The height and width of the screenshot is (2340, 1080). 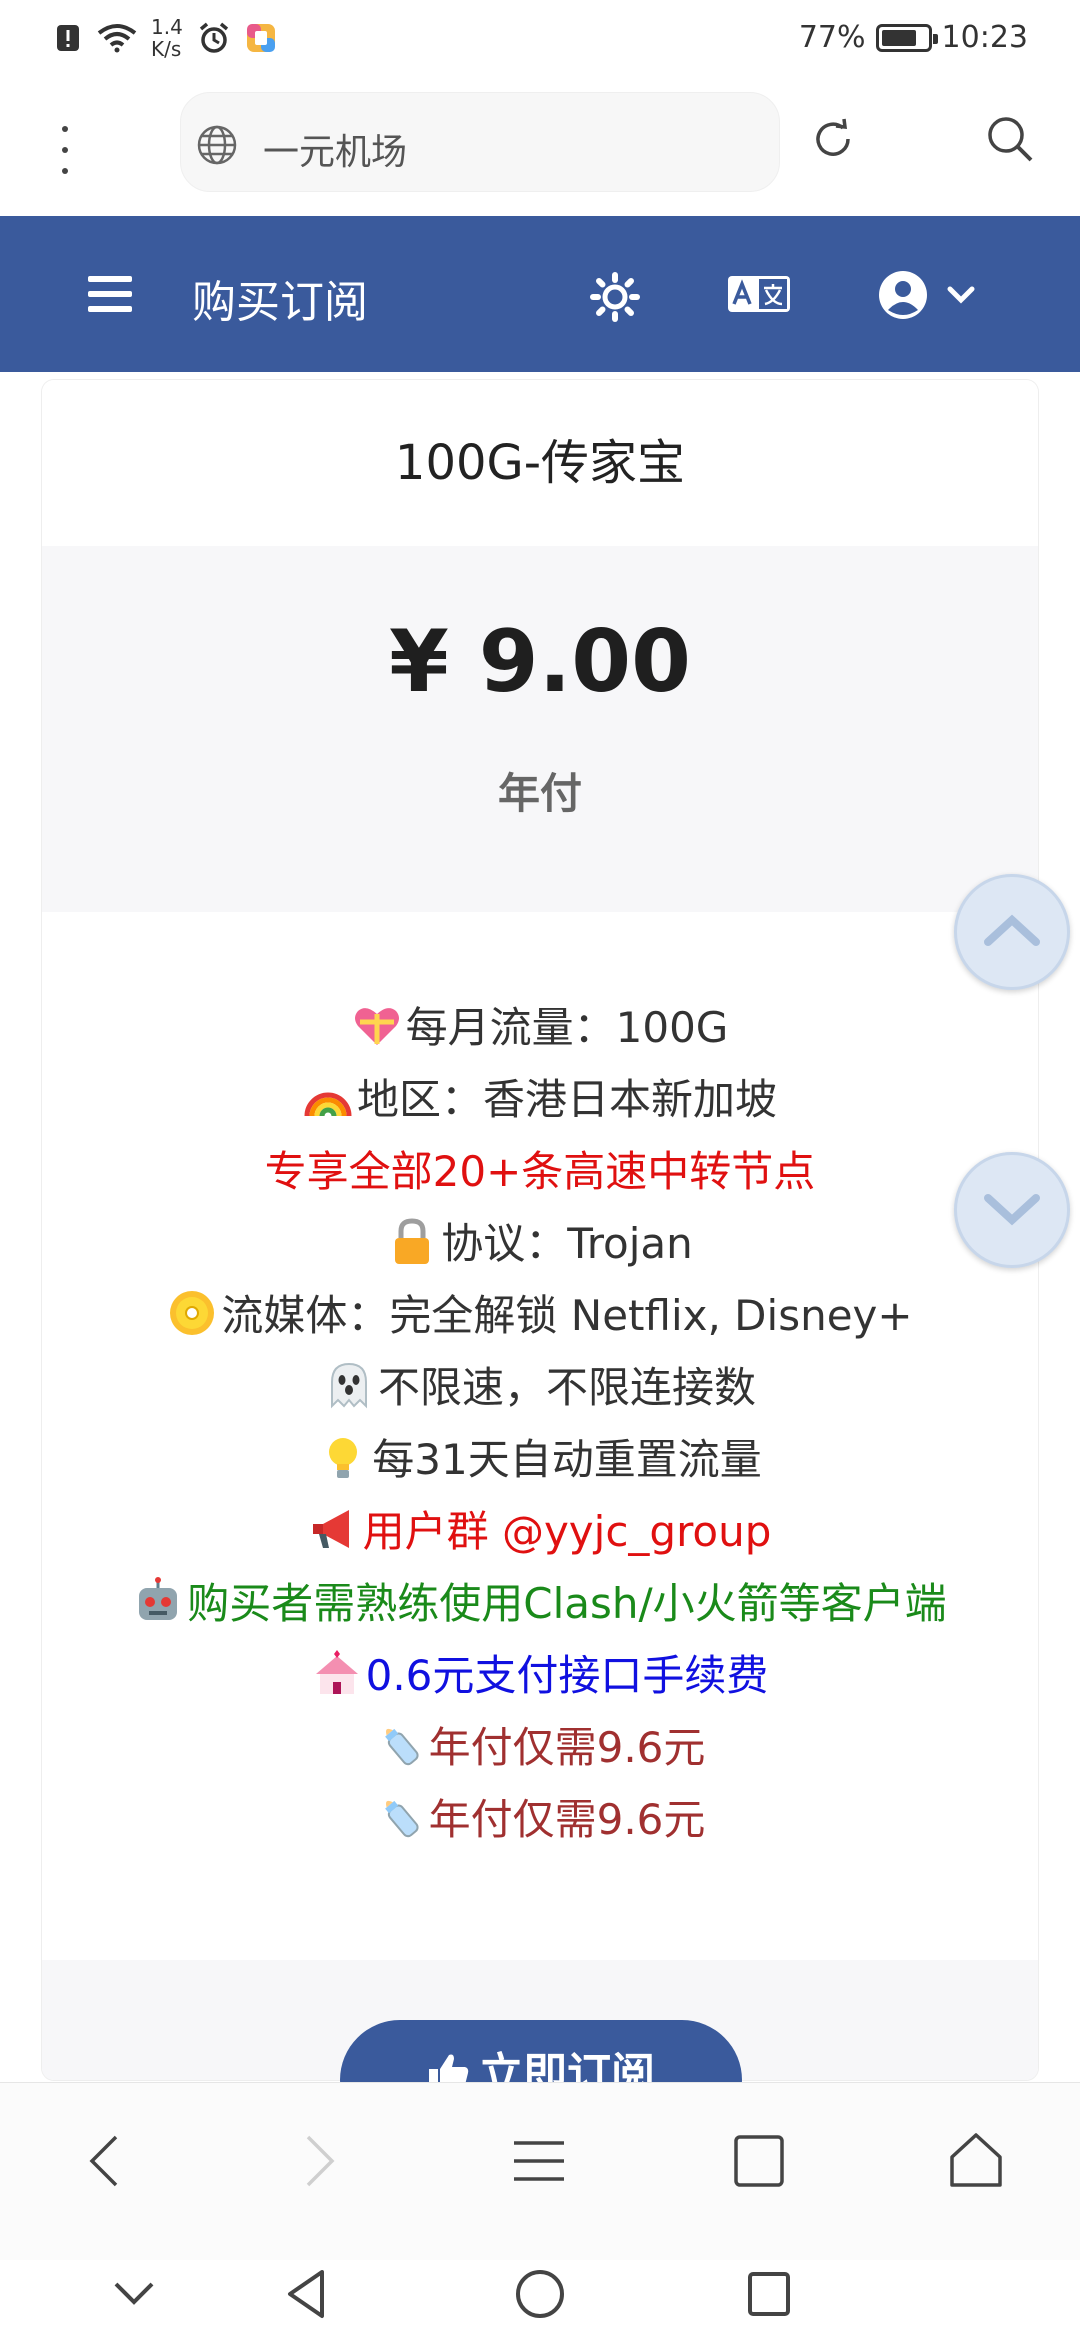 What do you see at coordinates (832, 37) in the screenshot?
I see `battery-percent: 77%` at bounding box center [832, 37].